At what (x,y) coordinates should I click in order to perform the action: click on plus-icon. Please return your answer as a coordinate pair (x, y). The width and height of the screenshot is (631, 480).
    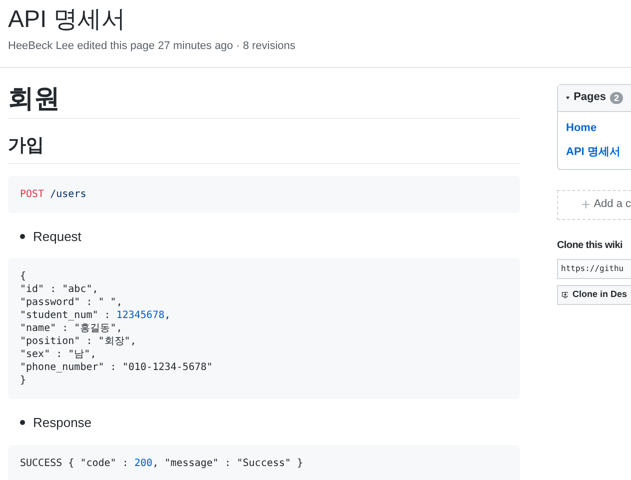
    Looking at the image, I should click on (586, 204).